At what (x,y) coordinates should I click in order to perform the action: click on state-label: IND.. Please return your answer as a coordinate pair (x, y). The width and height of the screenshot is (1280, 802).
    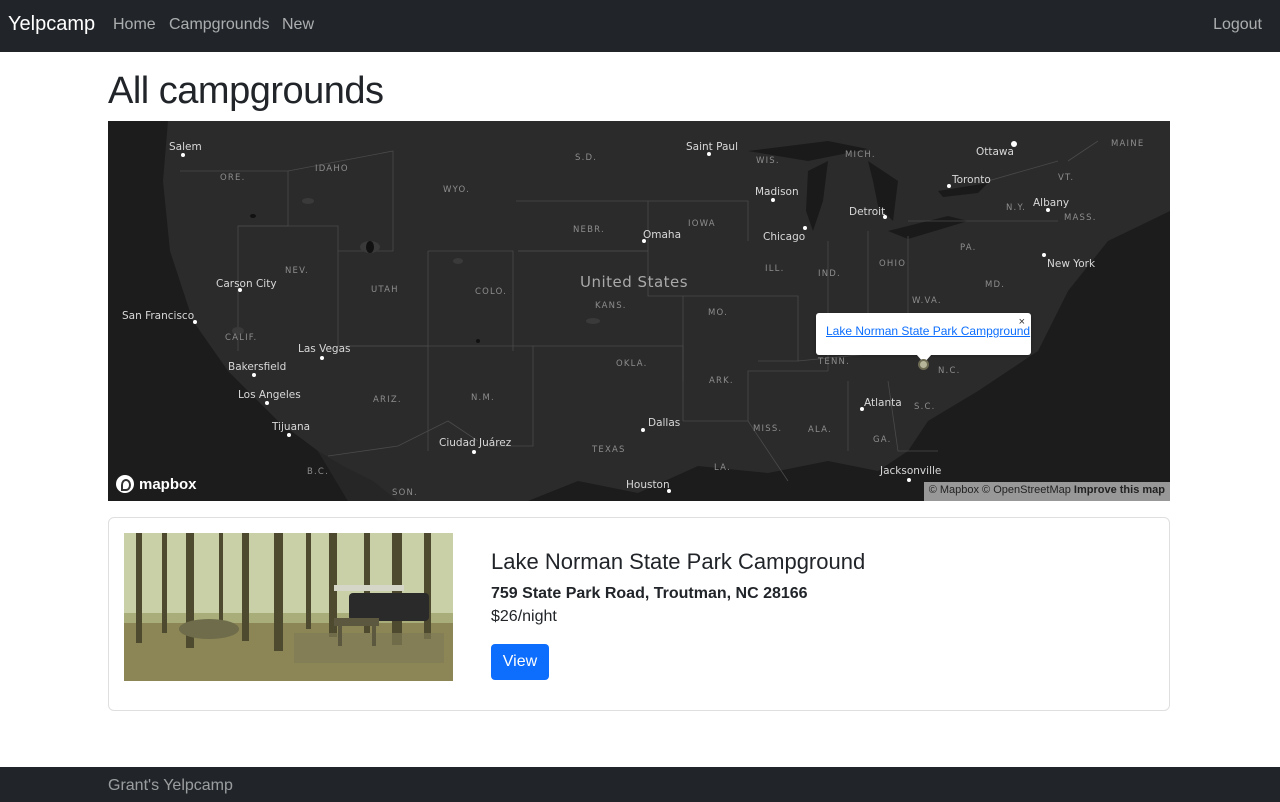
    Looking at the image, I should click on (829, 274).